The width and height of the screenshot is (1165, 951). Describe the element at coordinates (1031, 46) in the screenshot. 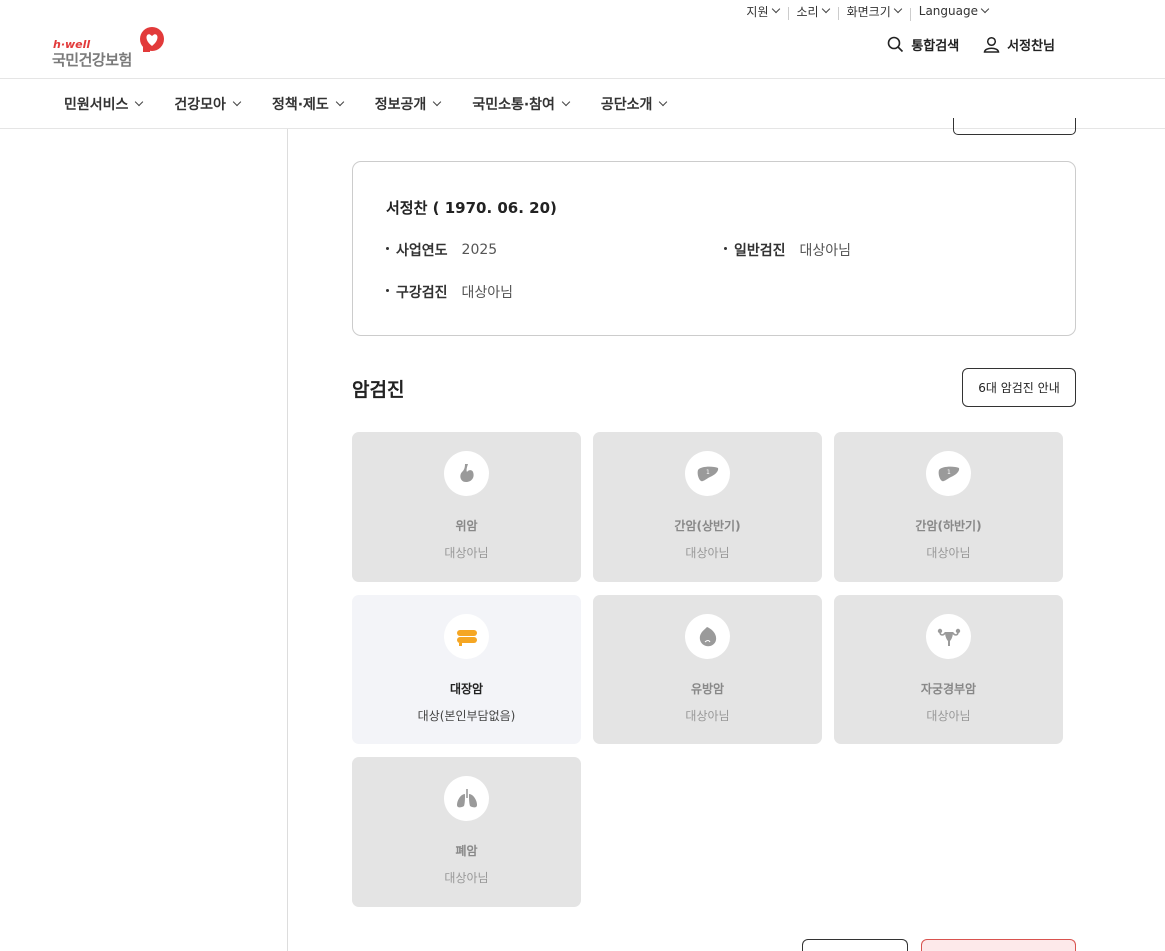

I see `user-label: 서정찬님` at that location.